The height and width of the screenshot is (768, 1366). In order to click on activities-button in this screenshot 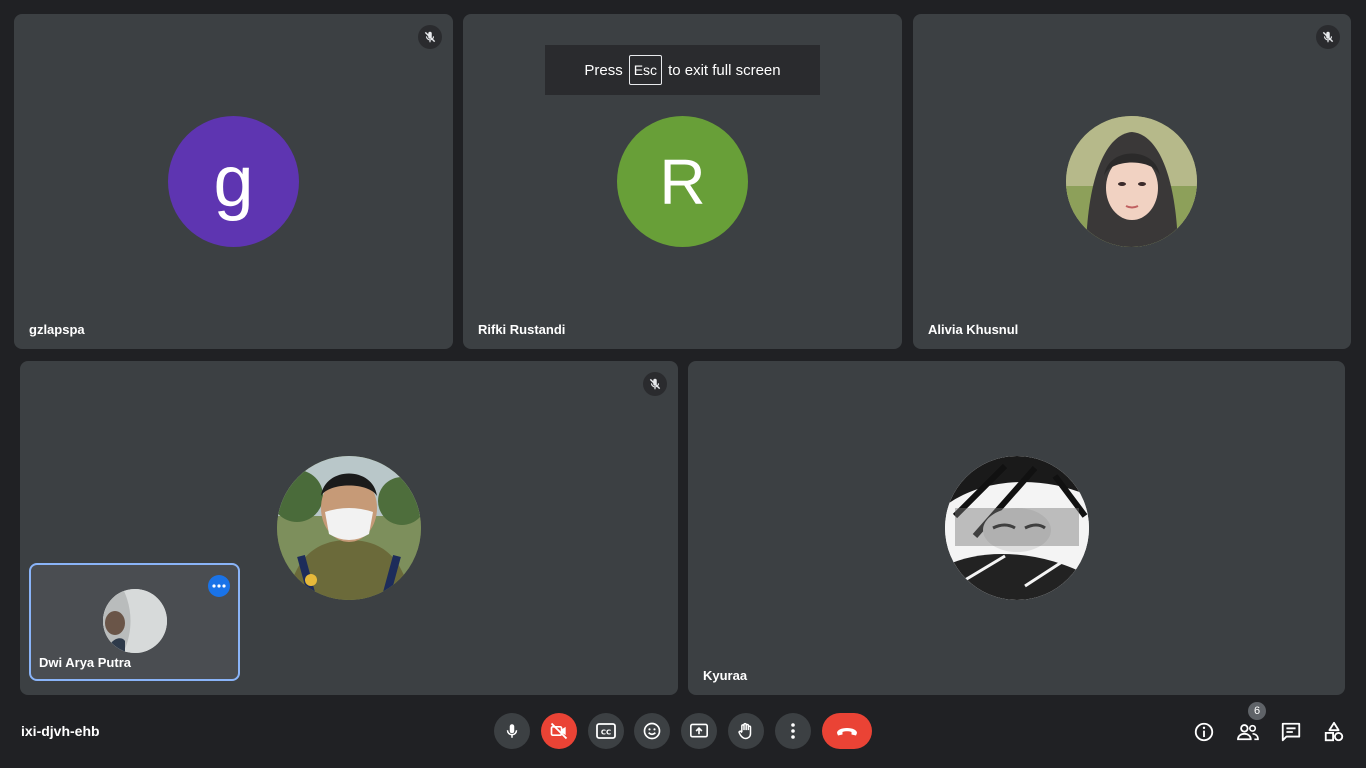, I will do `click(1334, 732)`.